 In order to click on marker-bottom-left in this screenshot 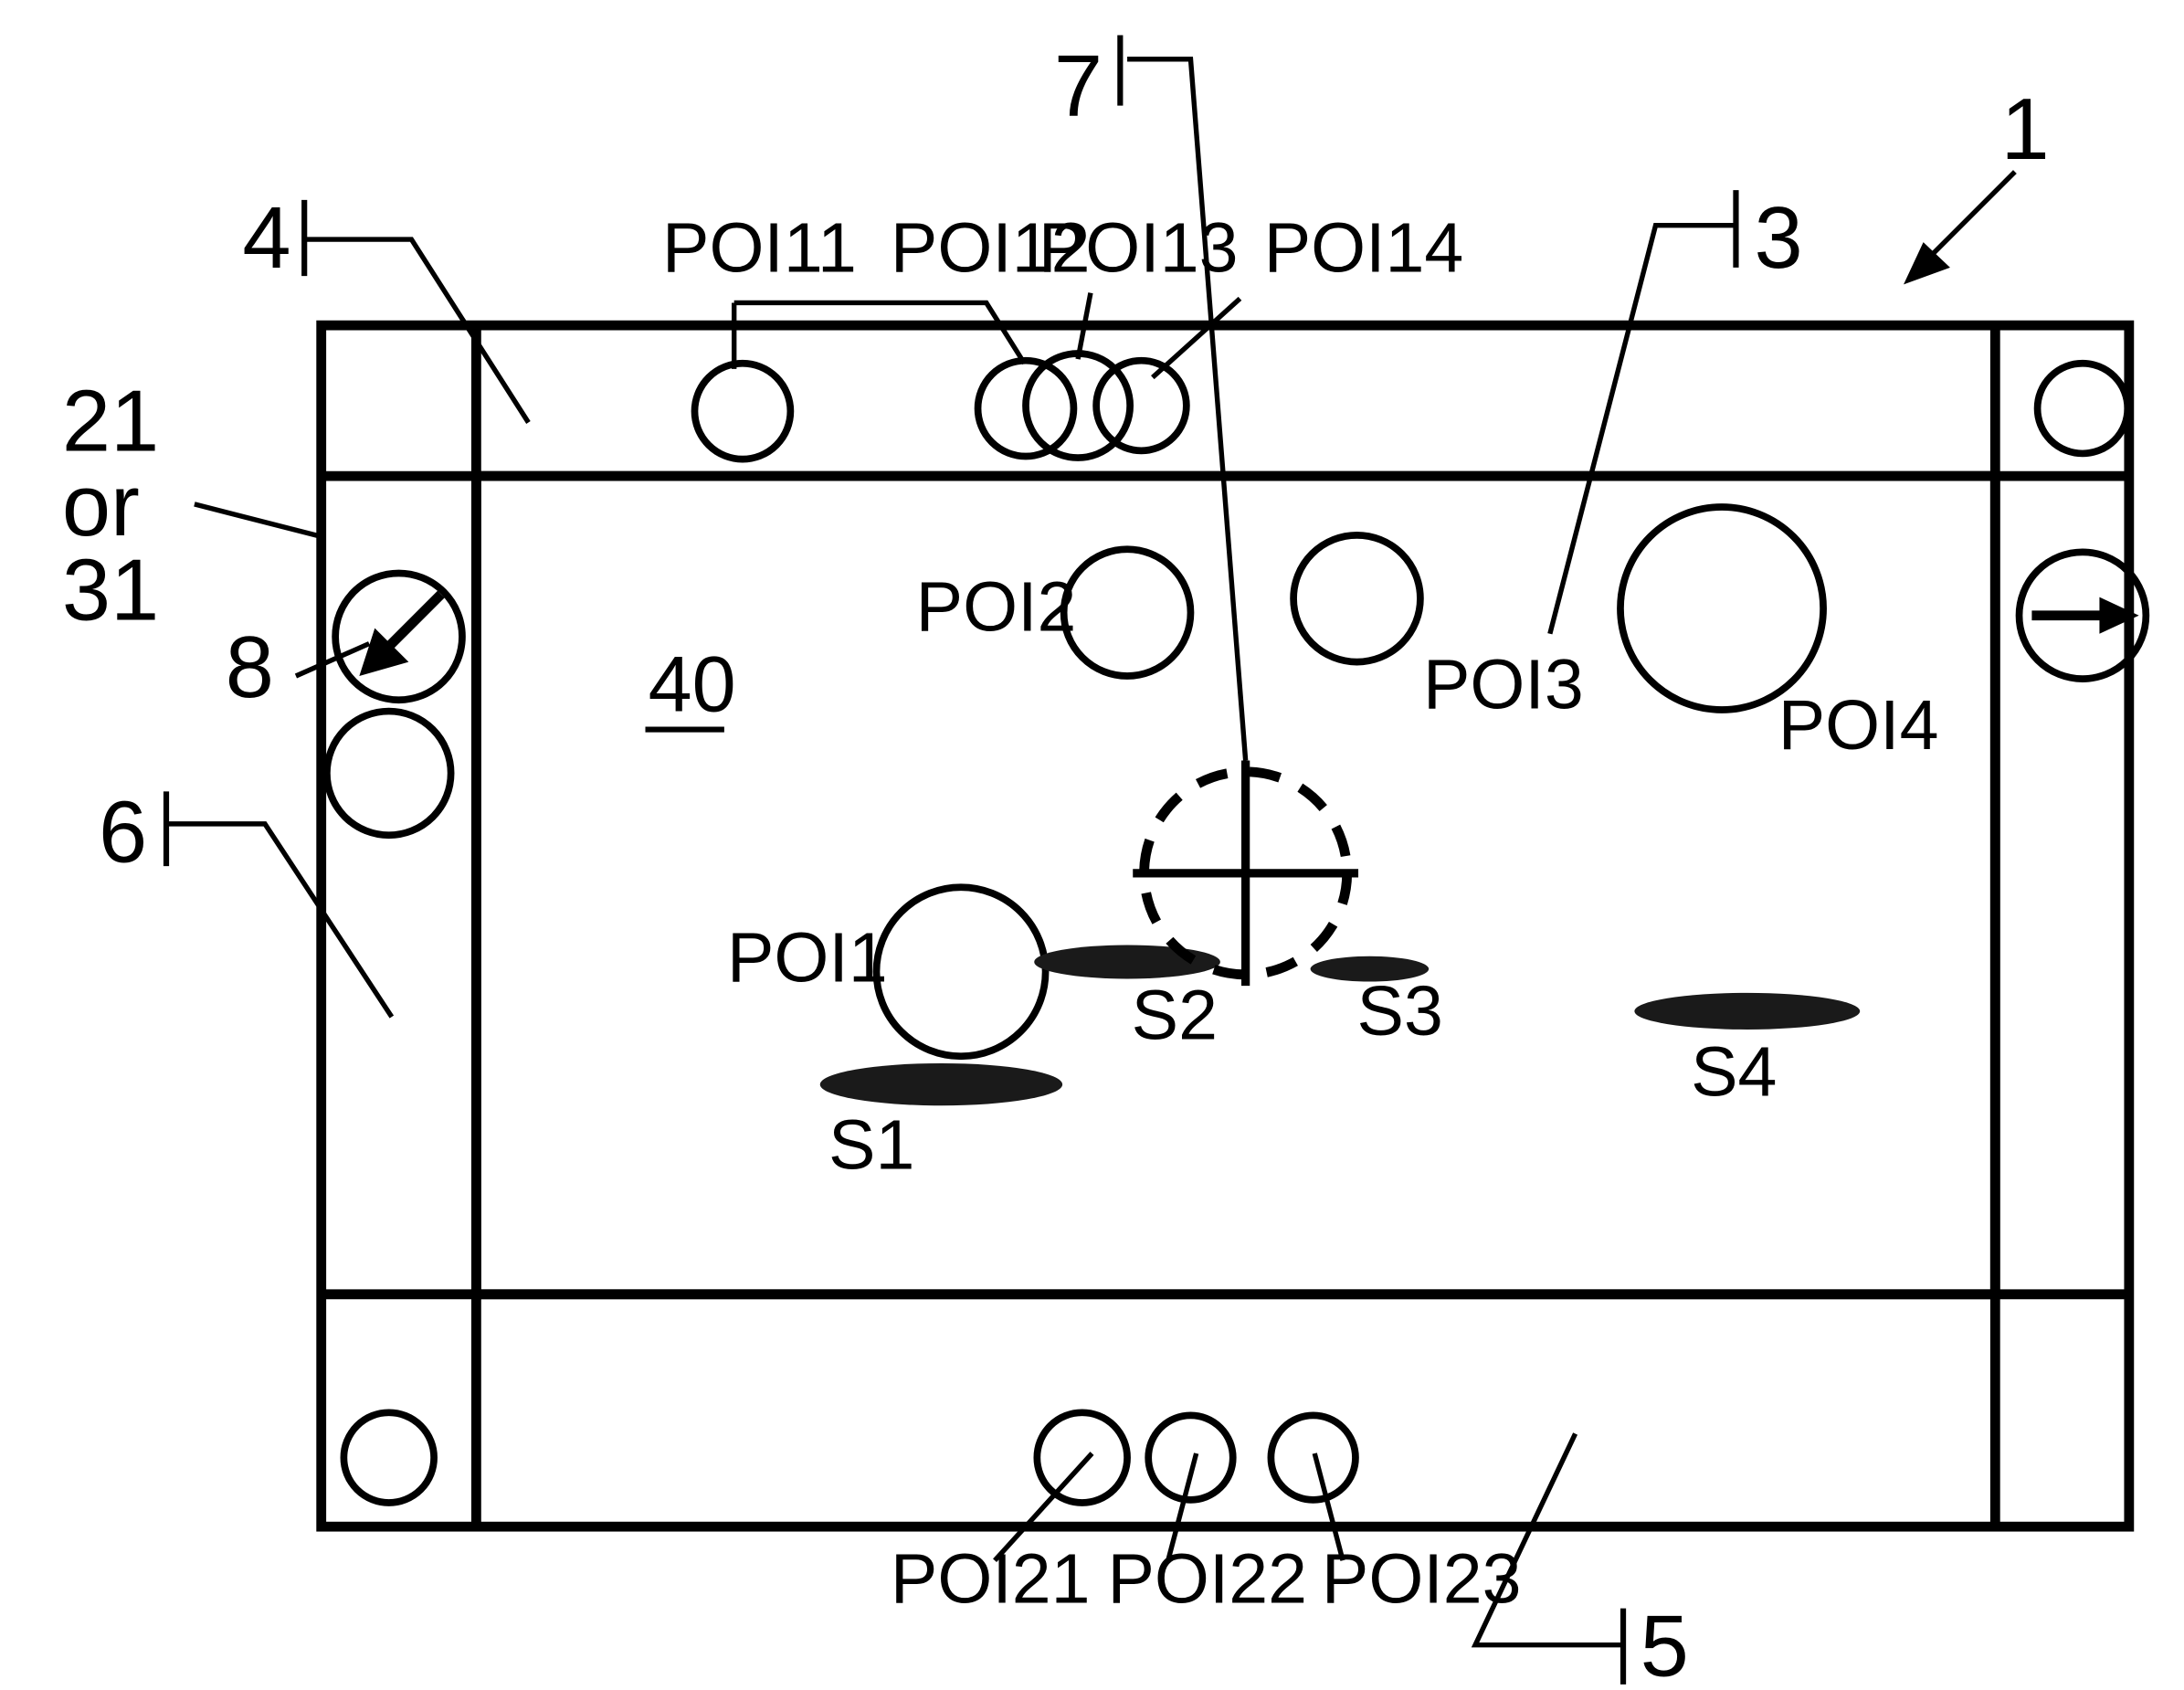, I will do `click(389, 1457)`.